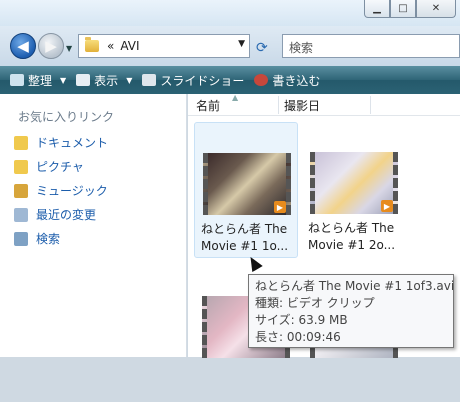  I want to click on tooltip-length: 長さ: 00:09:46, so click(298, 337).